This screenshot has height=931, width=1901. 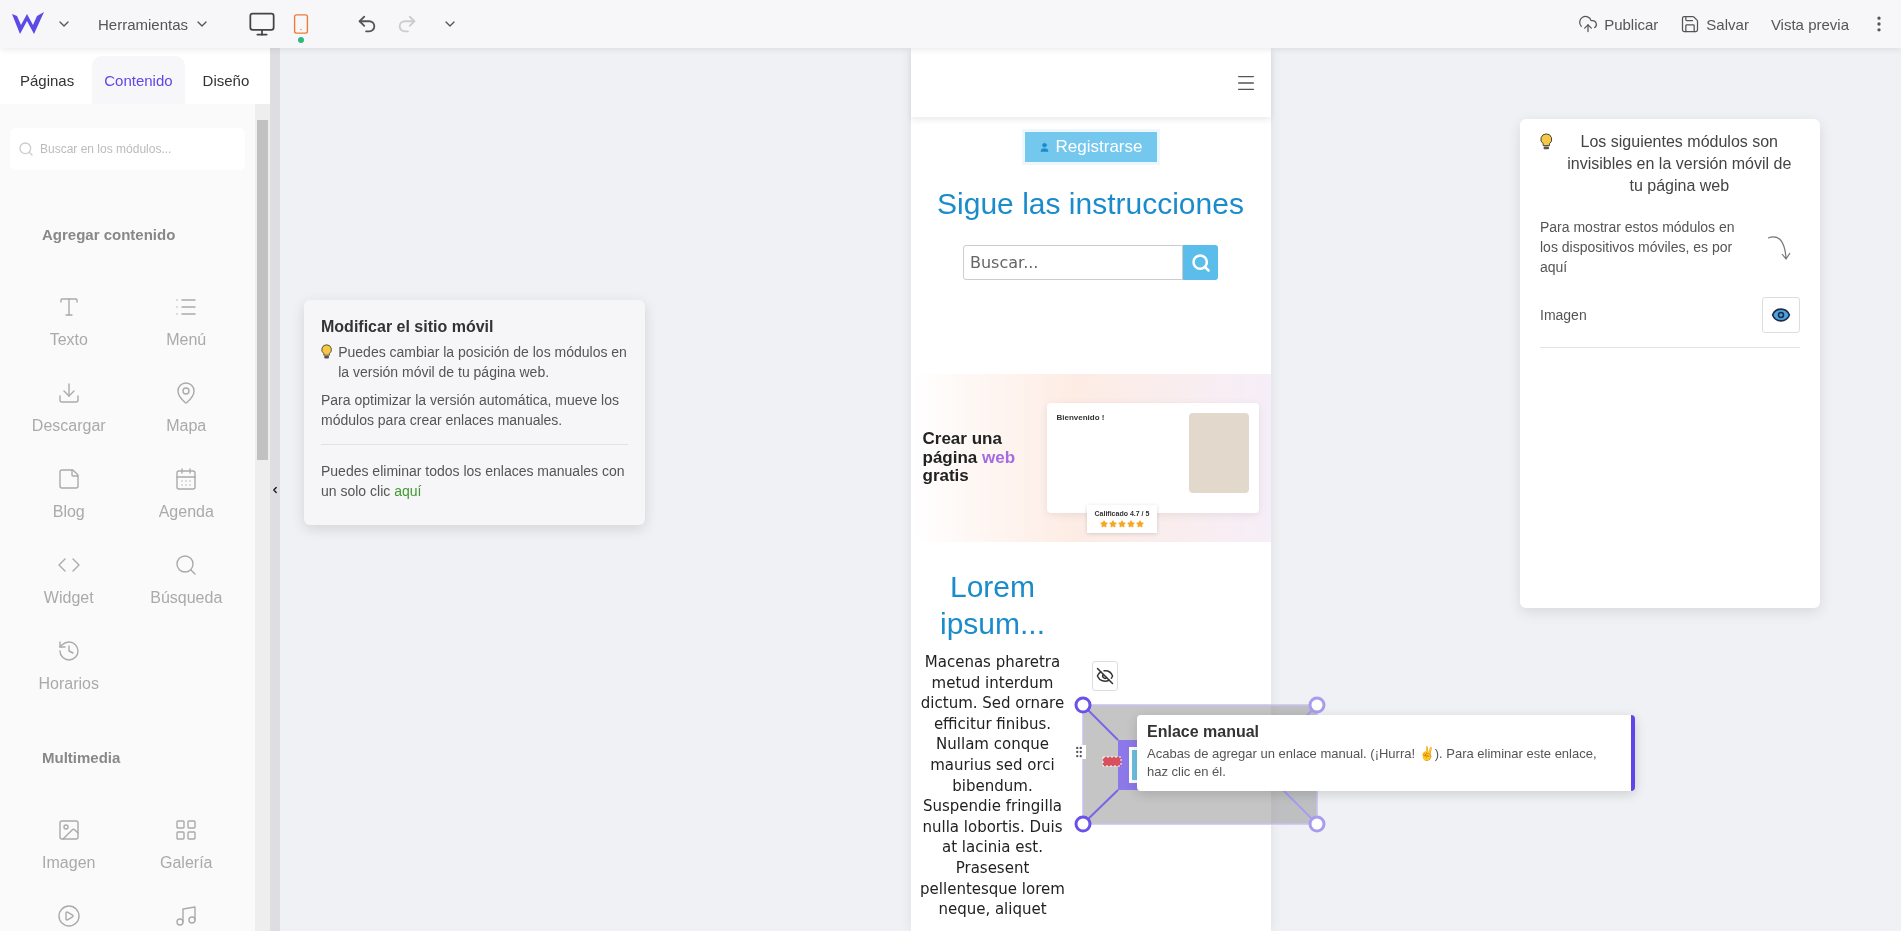 I want to click on hint-text: Para mostrar estos módulos en los dispositivos móviles, es por aquí, so click(x=1638, y=247).